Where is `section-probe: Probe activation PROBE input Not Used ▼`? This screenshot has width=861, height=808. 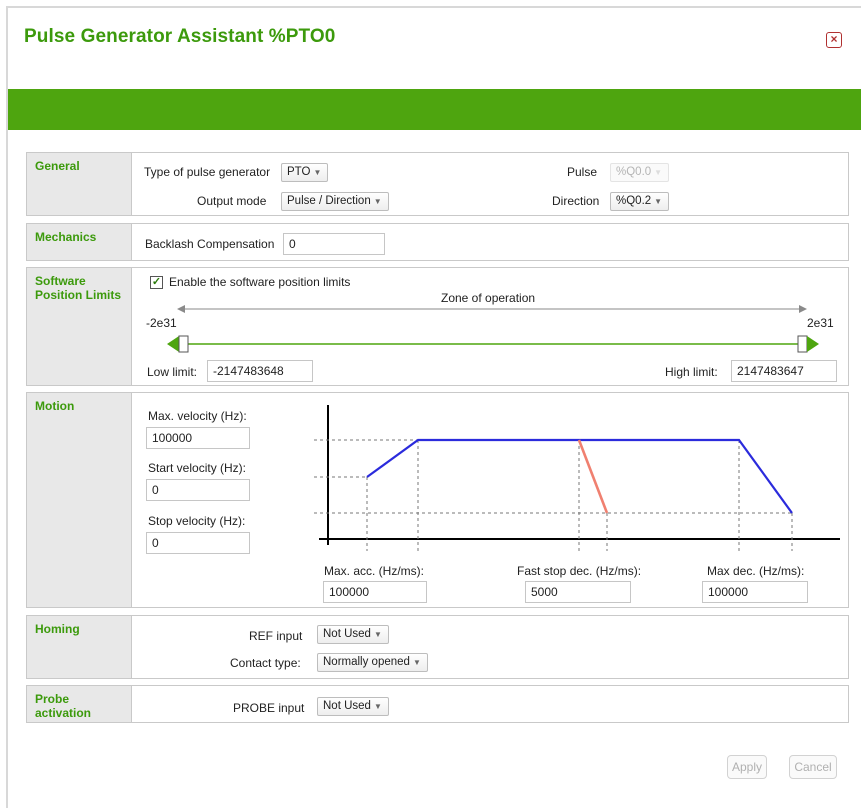
section-probe: Probe activation PROBE input Not Used ▼ is located at coordinates (437, 704).